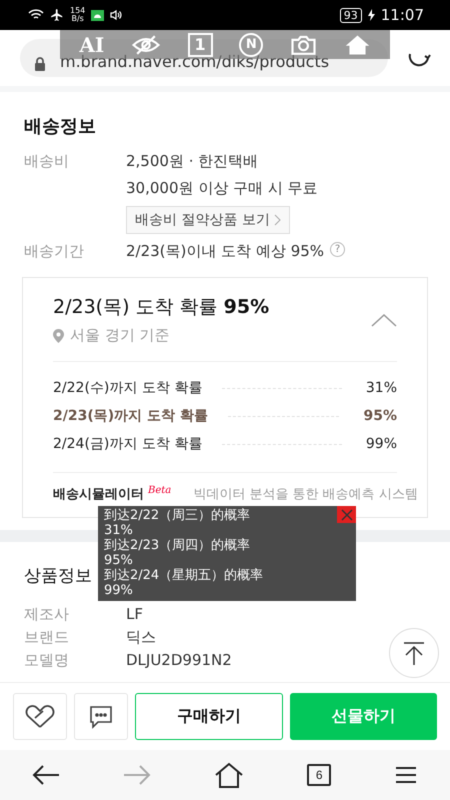 The image size is (450, 800). Describe the element at coordinates (208, 716) in the screenshot. I see `buy-button: 구매하기` at that location.